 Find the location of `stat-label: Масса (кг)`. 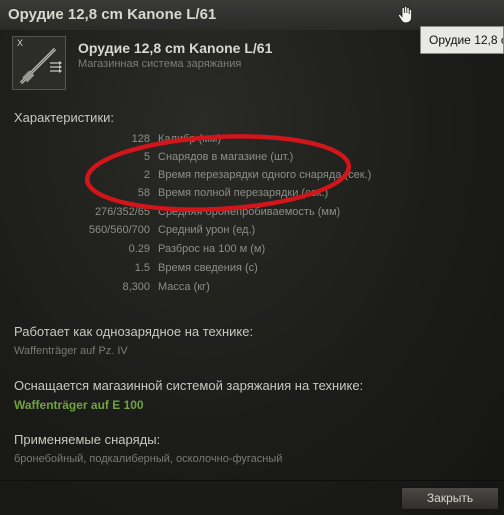

stat-label: Масса (кг) is located at coordinates (184, 287).